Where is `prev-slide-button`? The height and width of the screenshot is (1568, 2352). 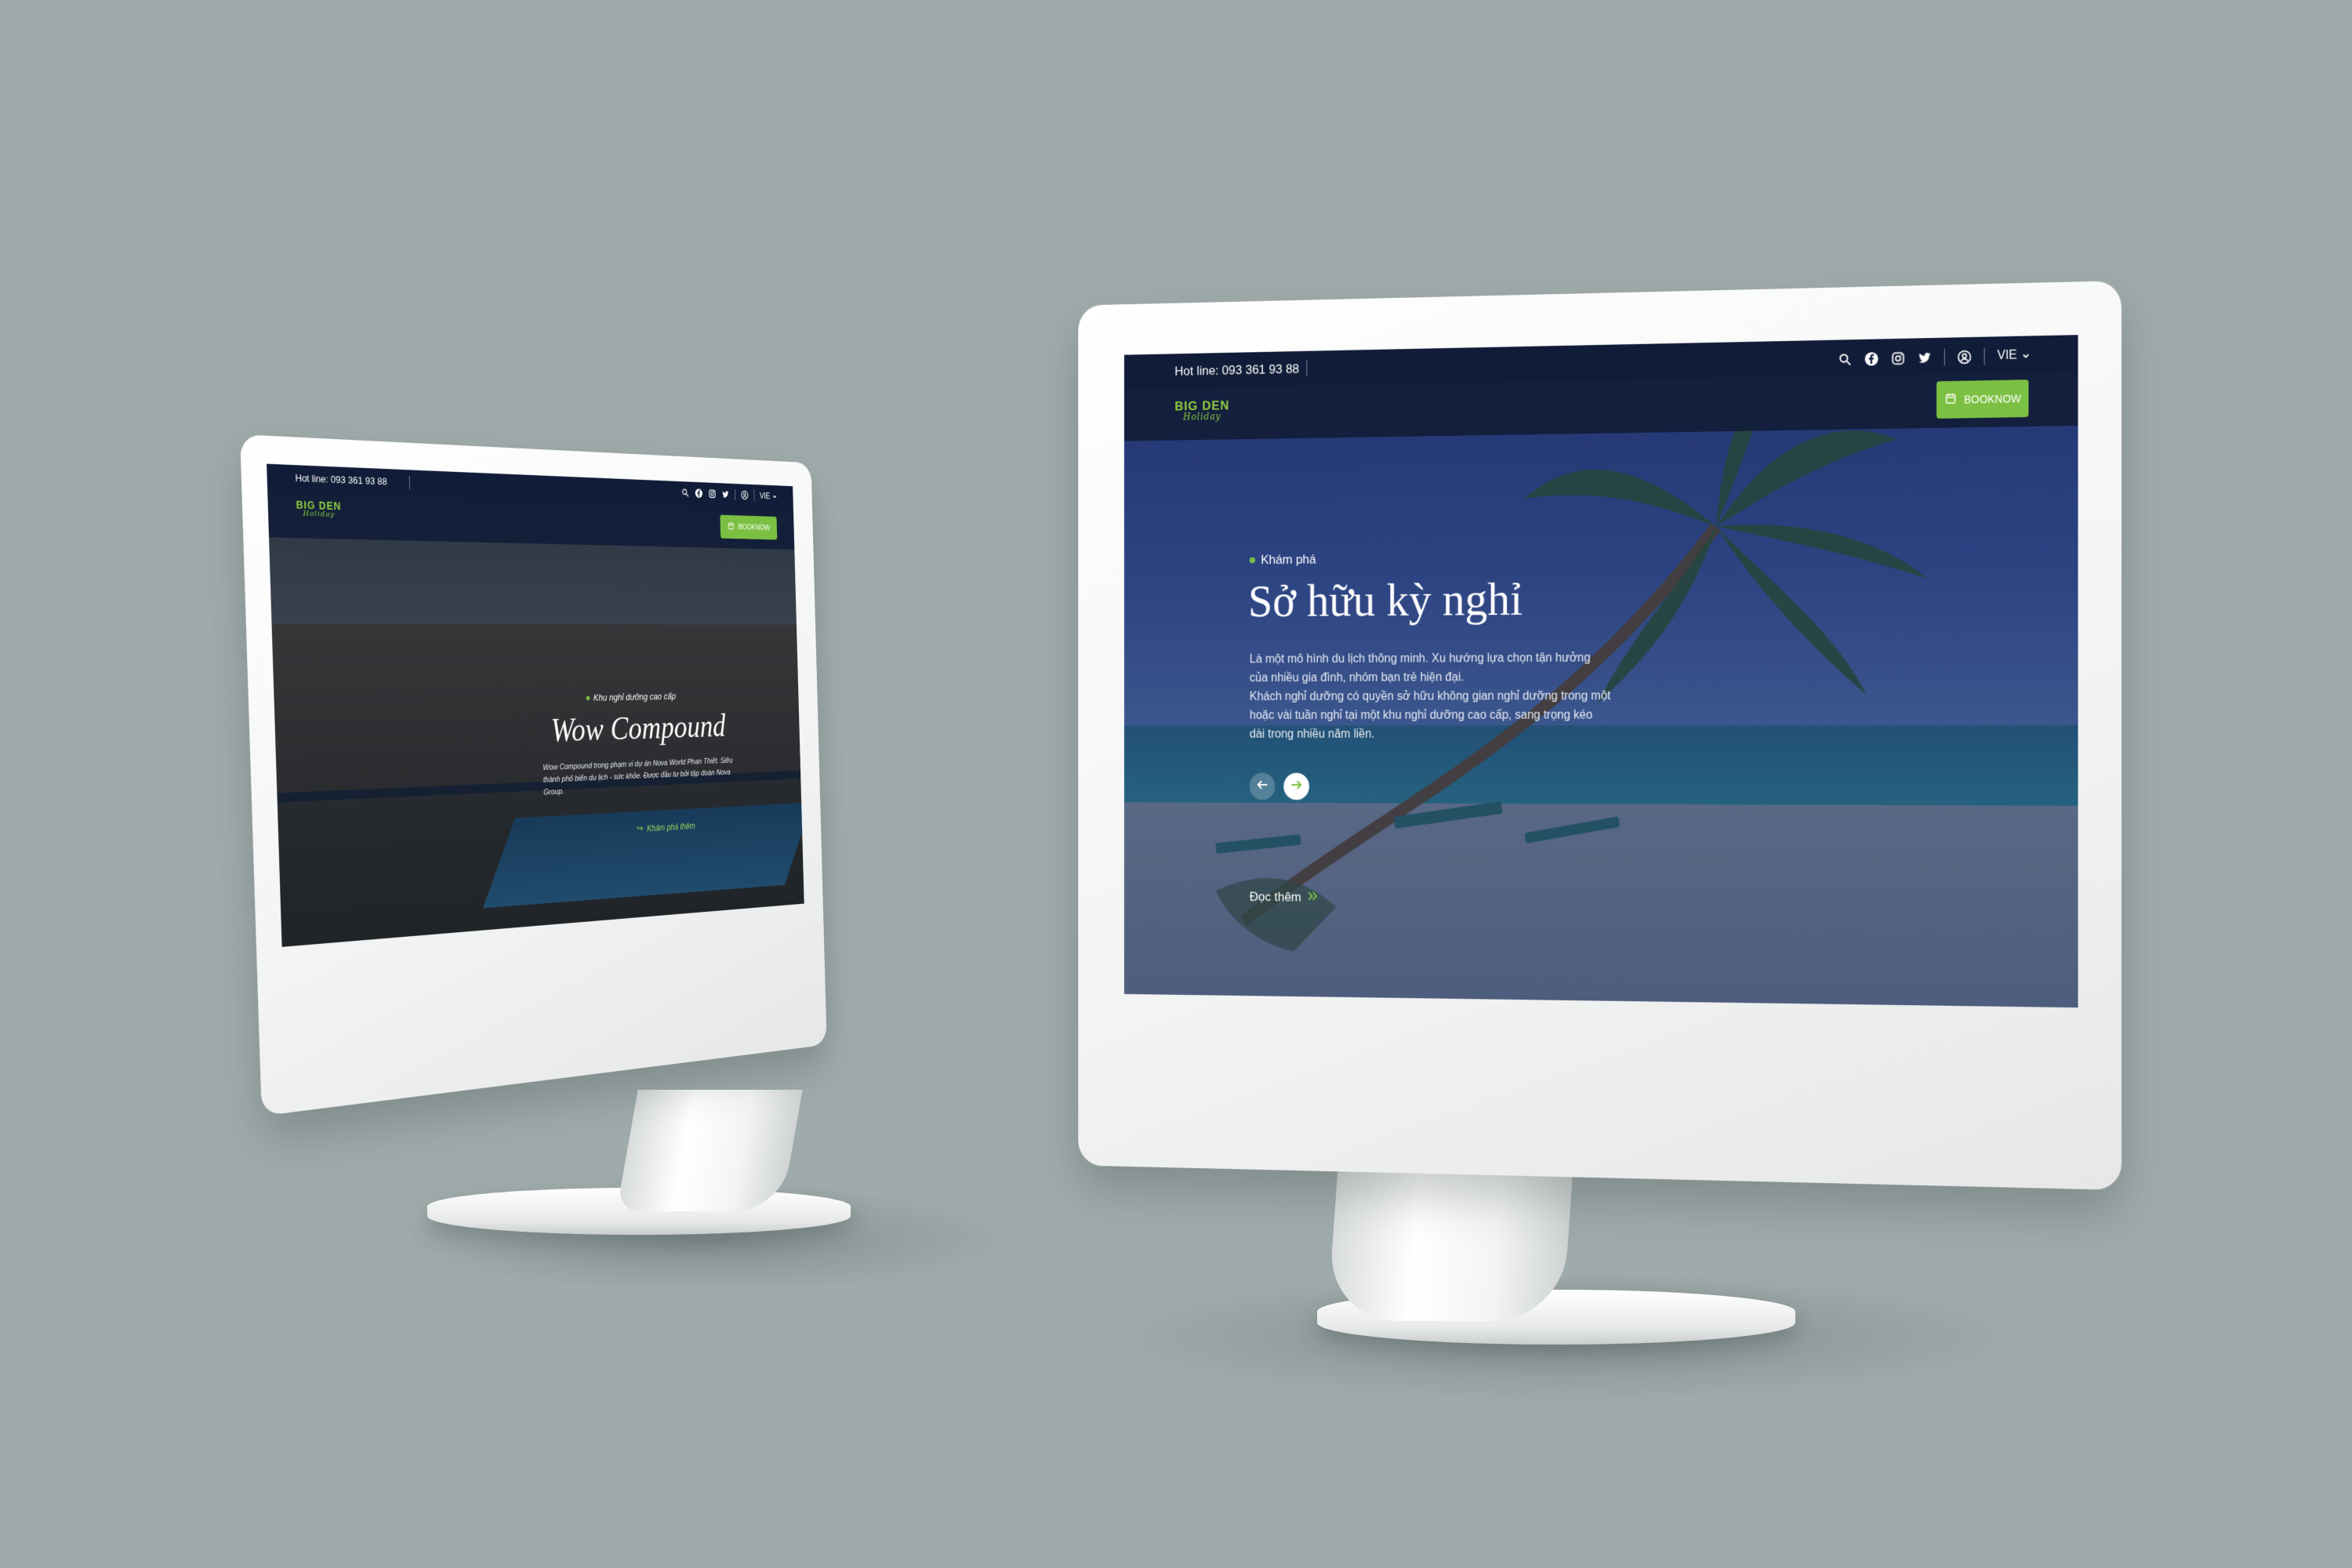 prev-slide-button is located at coordinates (1262, 786).